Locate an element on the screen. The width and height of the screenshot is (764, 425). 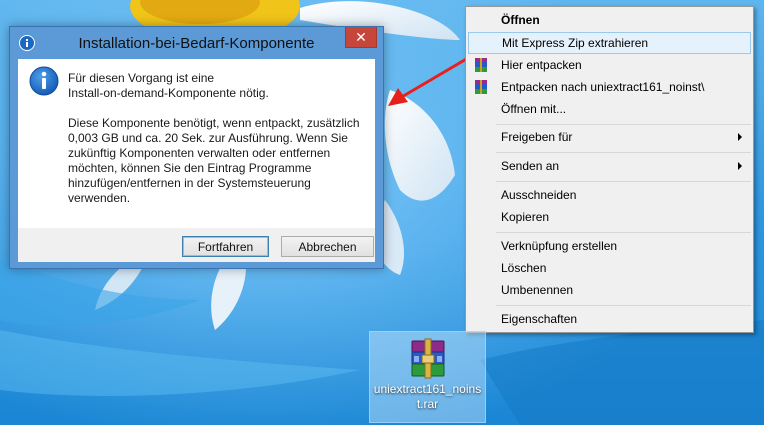
dialog-title: Installation-bei-Bedarf-Komponente is located at coordinates (196, 43).